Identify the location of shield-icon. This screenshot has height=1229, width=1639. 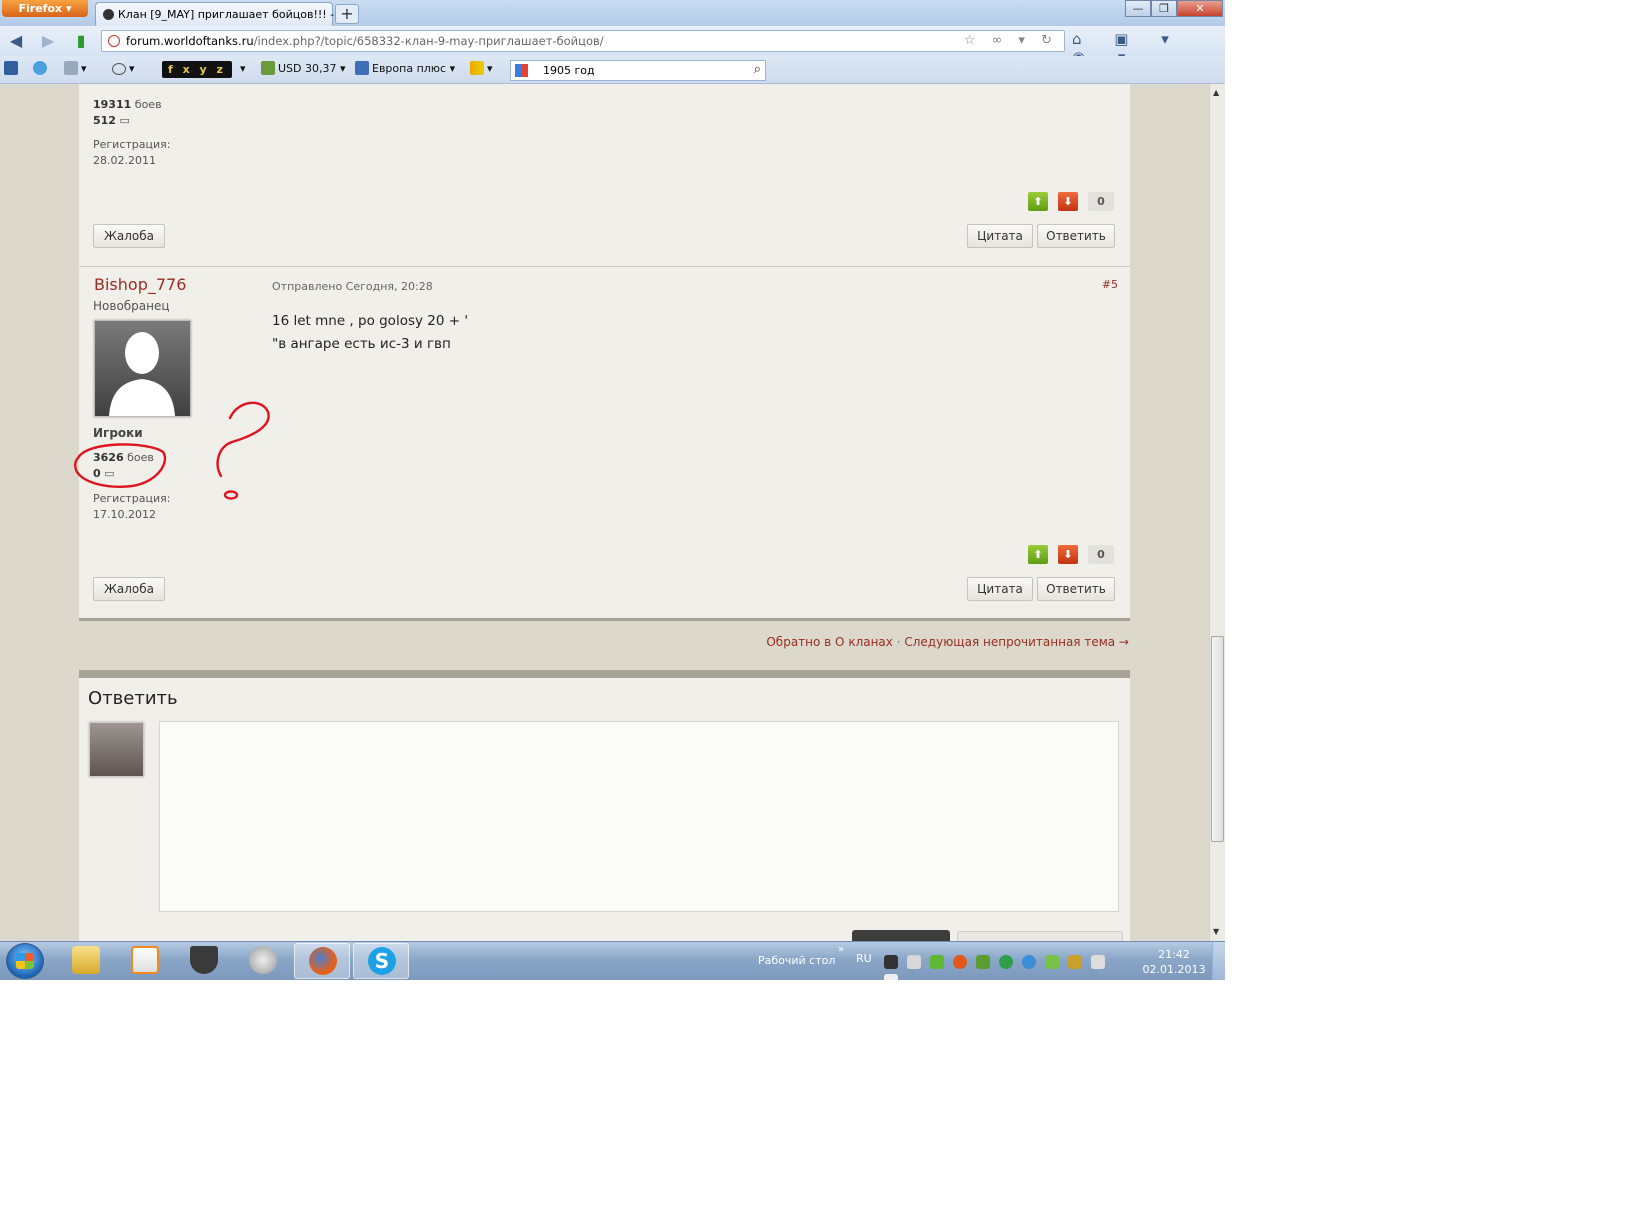
(983, 962).